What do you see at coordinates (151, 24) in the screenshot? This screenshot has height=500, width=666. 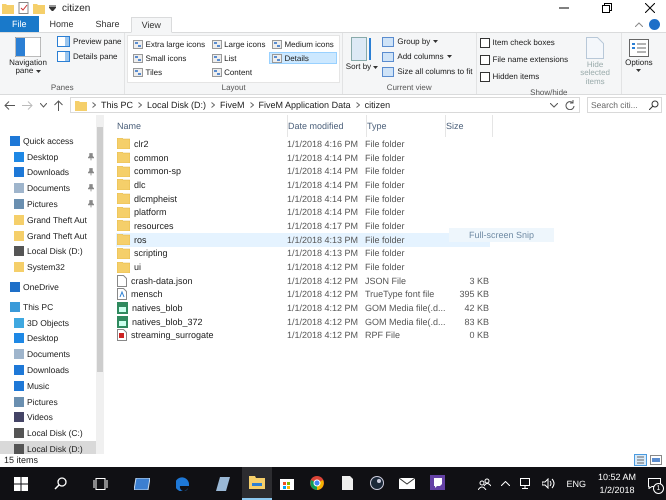 I see `ribbon-tab: View` at bounding box center [151, 24].